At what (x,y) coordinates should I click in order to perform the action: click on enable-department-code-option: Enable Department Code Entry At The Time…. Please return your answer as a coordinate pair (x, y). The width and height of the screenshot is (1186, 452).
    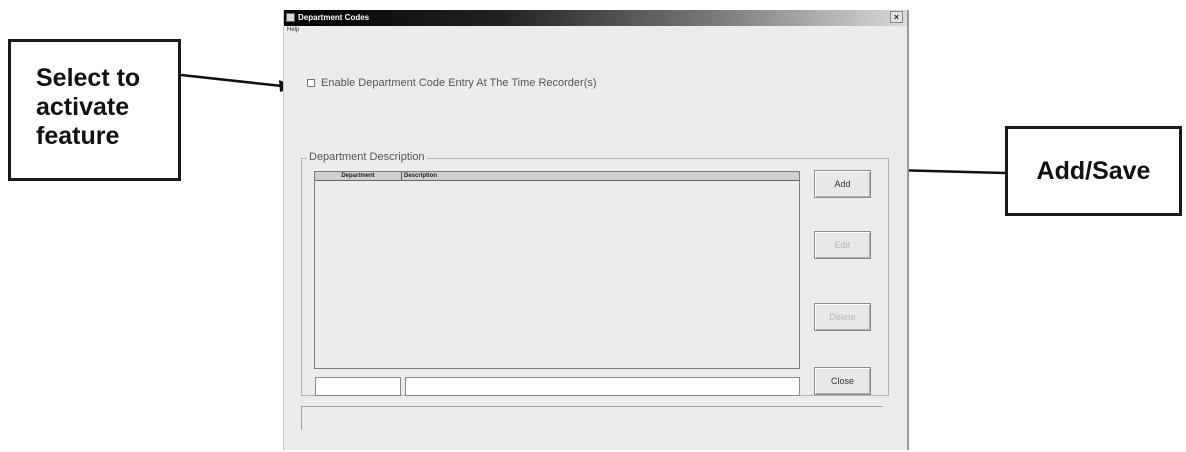
    Looking at the image, I should click on (452, 83).